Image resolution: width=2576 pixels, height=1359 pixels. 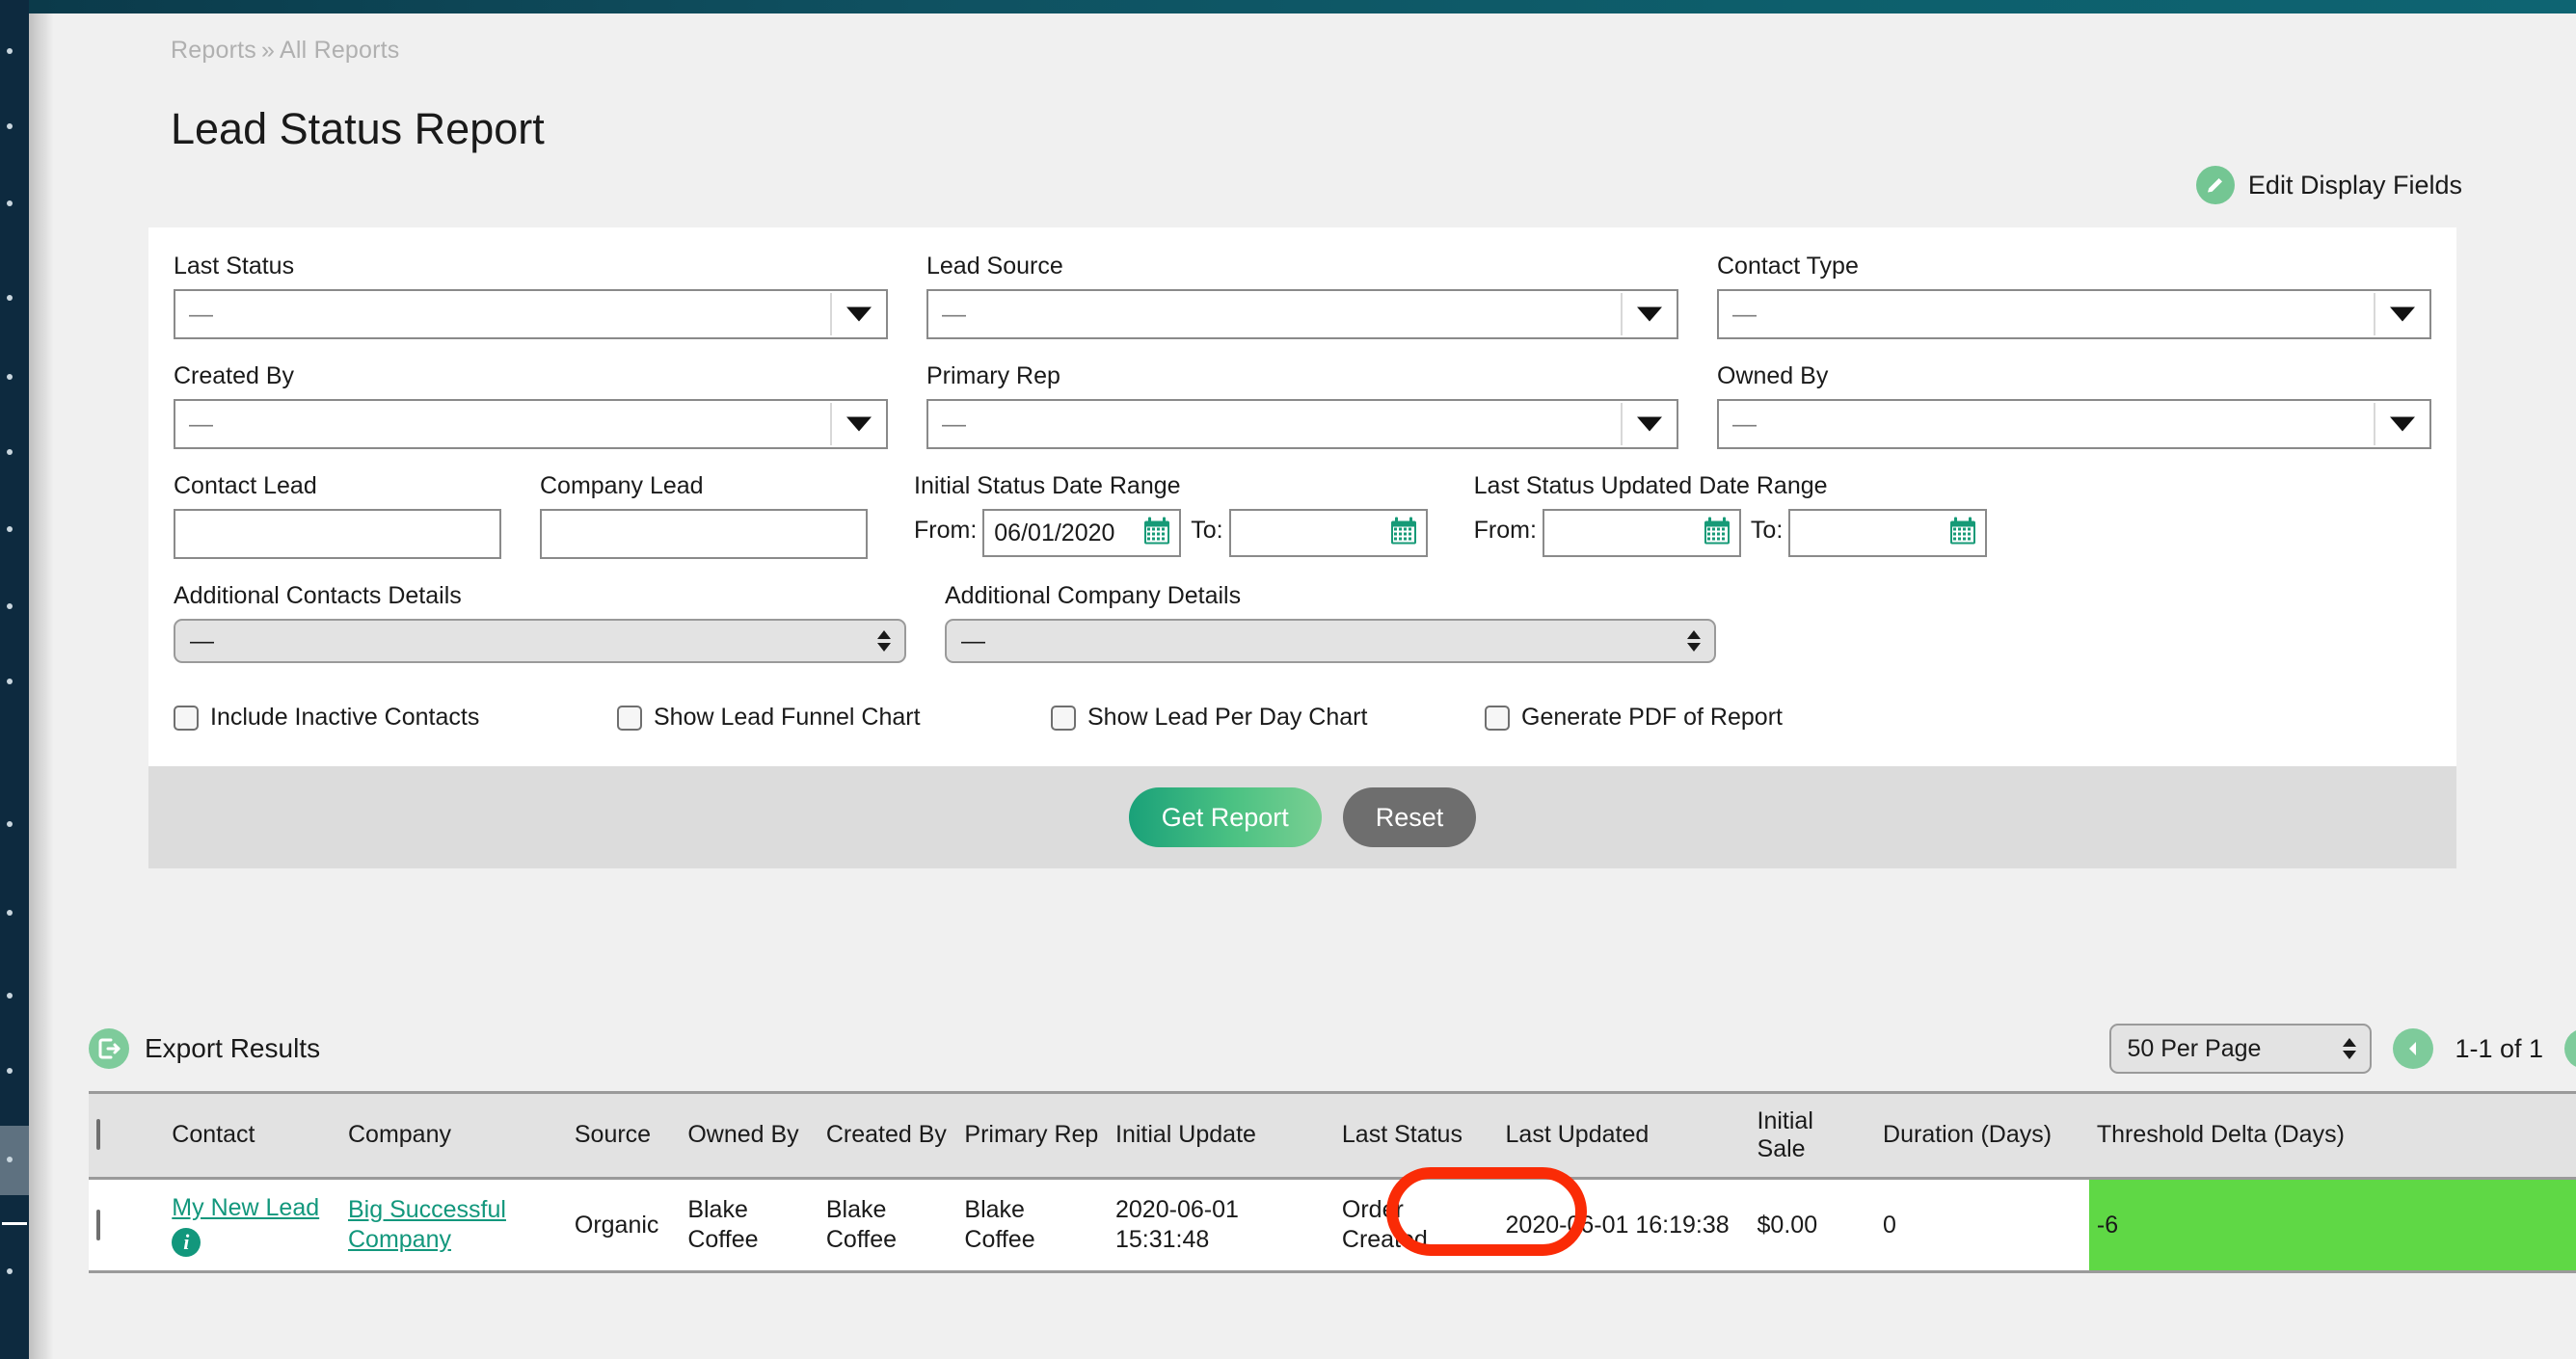 What do you see at coordinates (1888, 533) in the screenshot?
I see `last-status-to-input` at bounding box center [1888, 533].